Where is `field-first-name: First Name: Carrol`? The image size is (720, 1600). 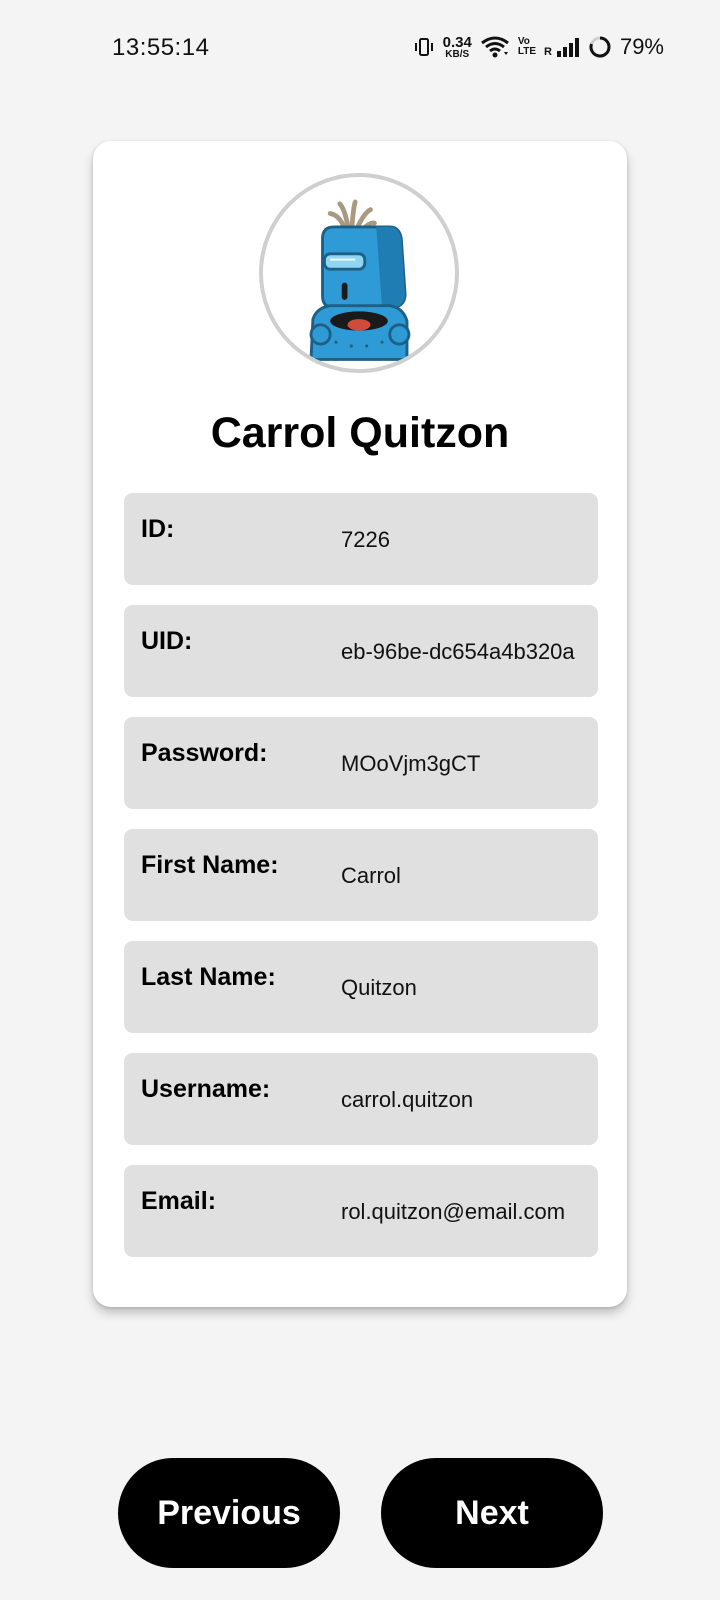
field-first-name: First Name: Carrol is located at coordinates (361, 875).